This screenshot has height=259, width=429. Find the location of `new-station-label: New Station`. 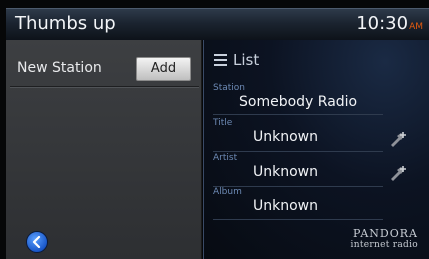

new-station-label: New Station is located at coordinates (59, 68).